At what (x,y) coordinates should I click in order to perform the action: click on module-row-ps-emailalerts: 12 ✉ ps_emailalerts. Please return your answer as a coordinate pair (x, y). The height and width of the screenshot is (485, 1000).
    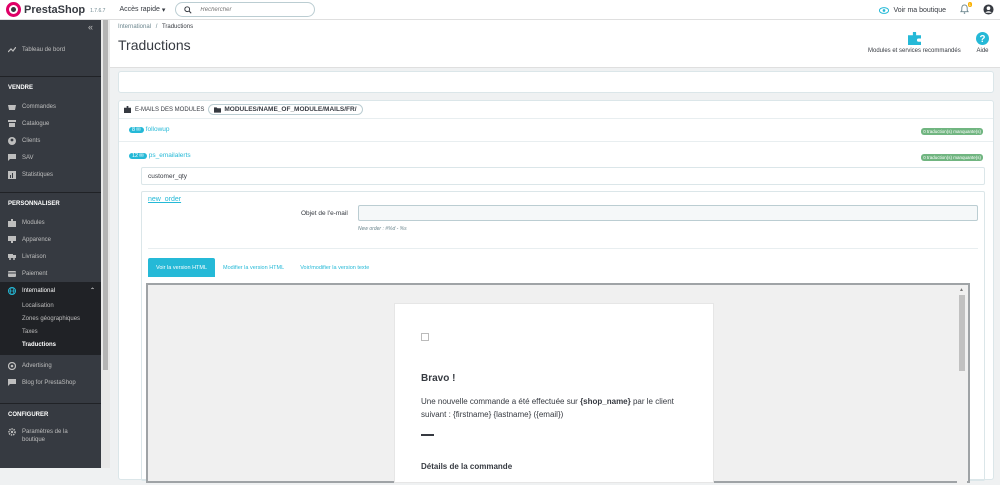
    Looking at the image, I should click on (160, 155).